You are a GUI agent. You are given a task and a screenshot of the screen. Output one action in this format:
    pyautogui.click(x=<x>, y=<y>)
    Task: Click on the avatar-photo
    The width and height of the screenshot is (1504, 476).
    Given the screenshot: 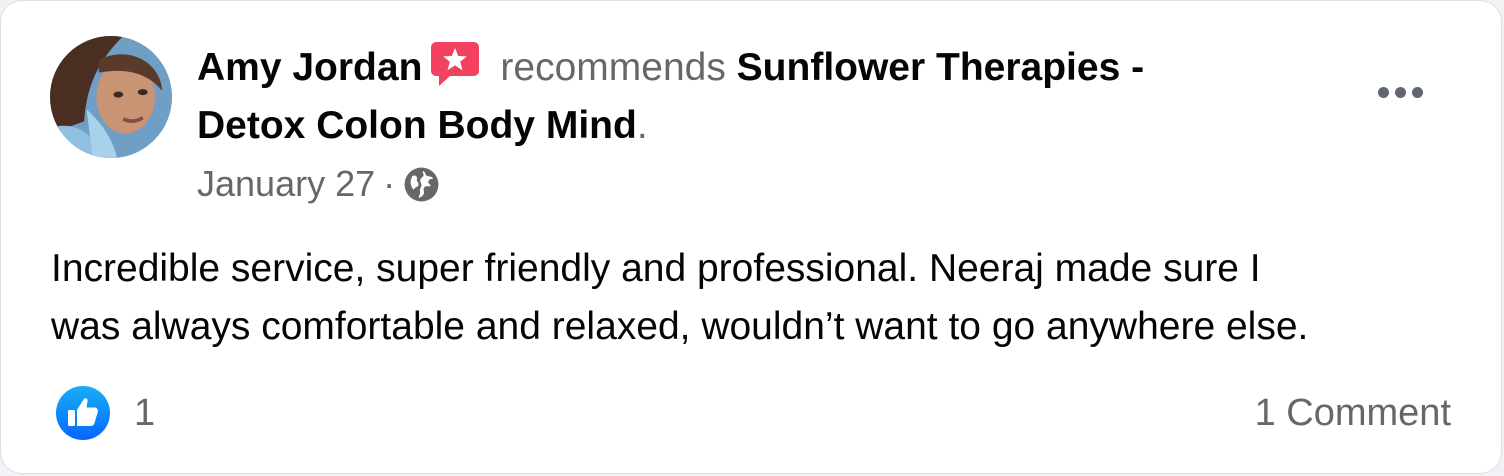 What is the action you would take?
    pyautogui.click(x=111, y=97)
    